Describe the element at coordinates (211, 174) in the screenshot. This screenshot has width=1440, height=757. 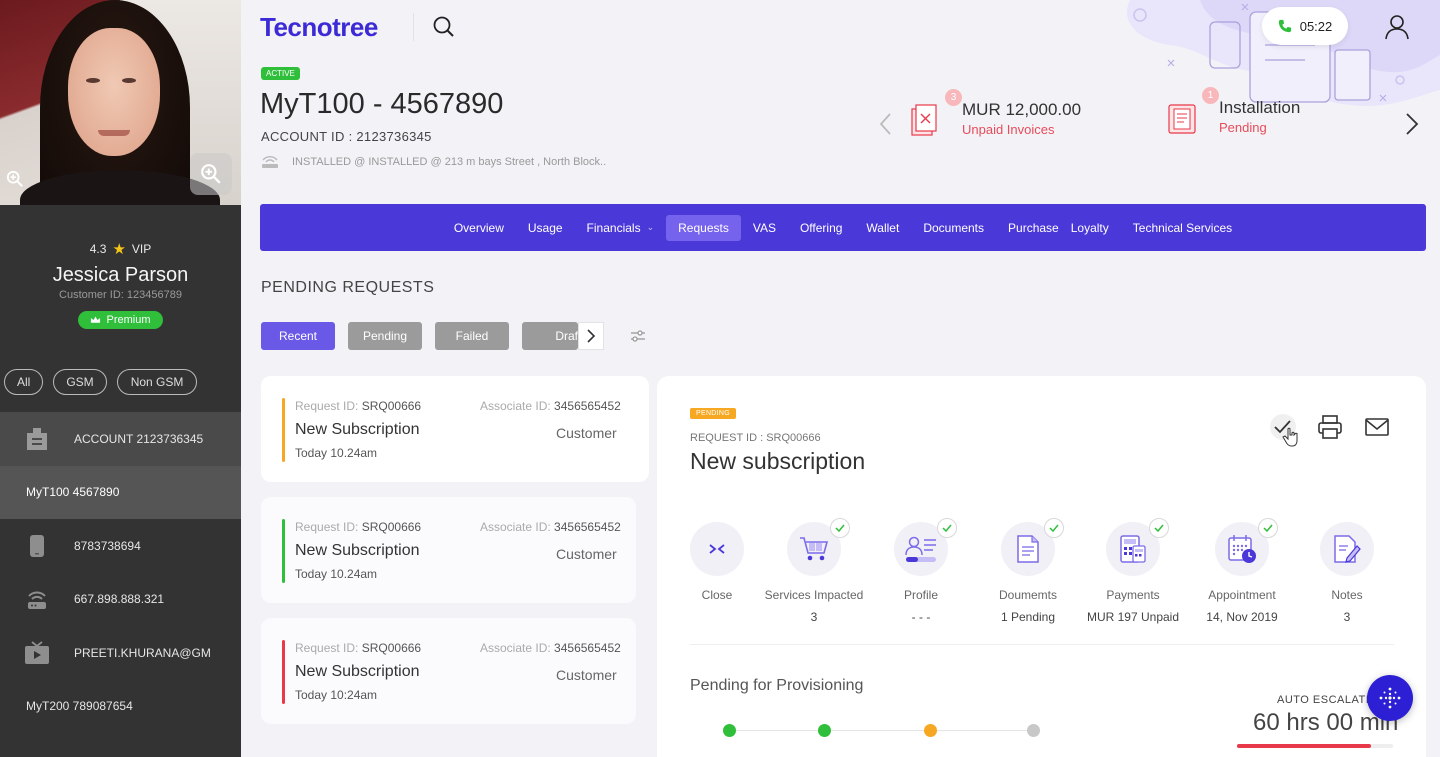
I see `zoom-photo-button` at that location.